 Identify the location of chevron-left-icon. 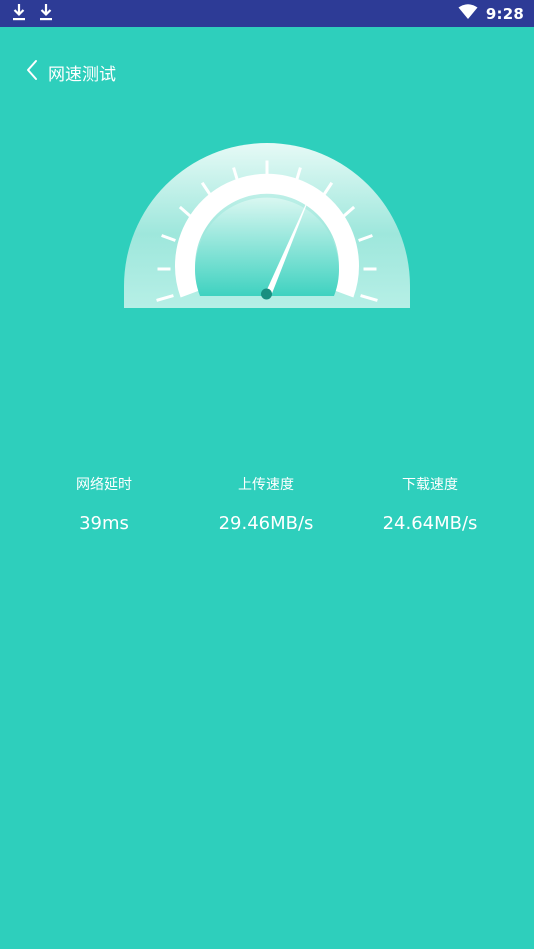
(32, 72).